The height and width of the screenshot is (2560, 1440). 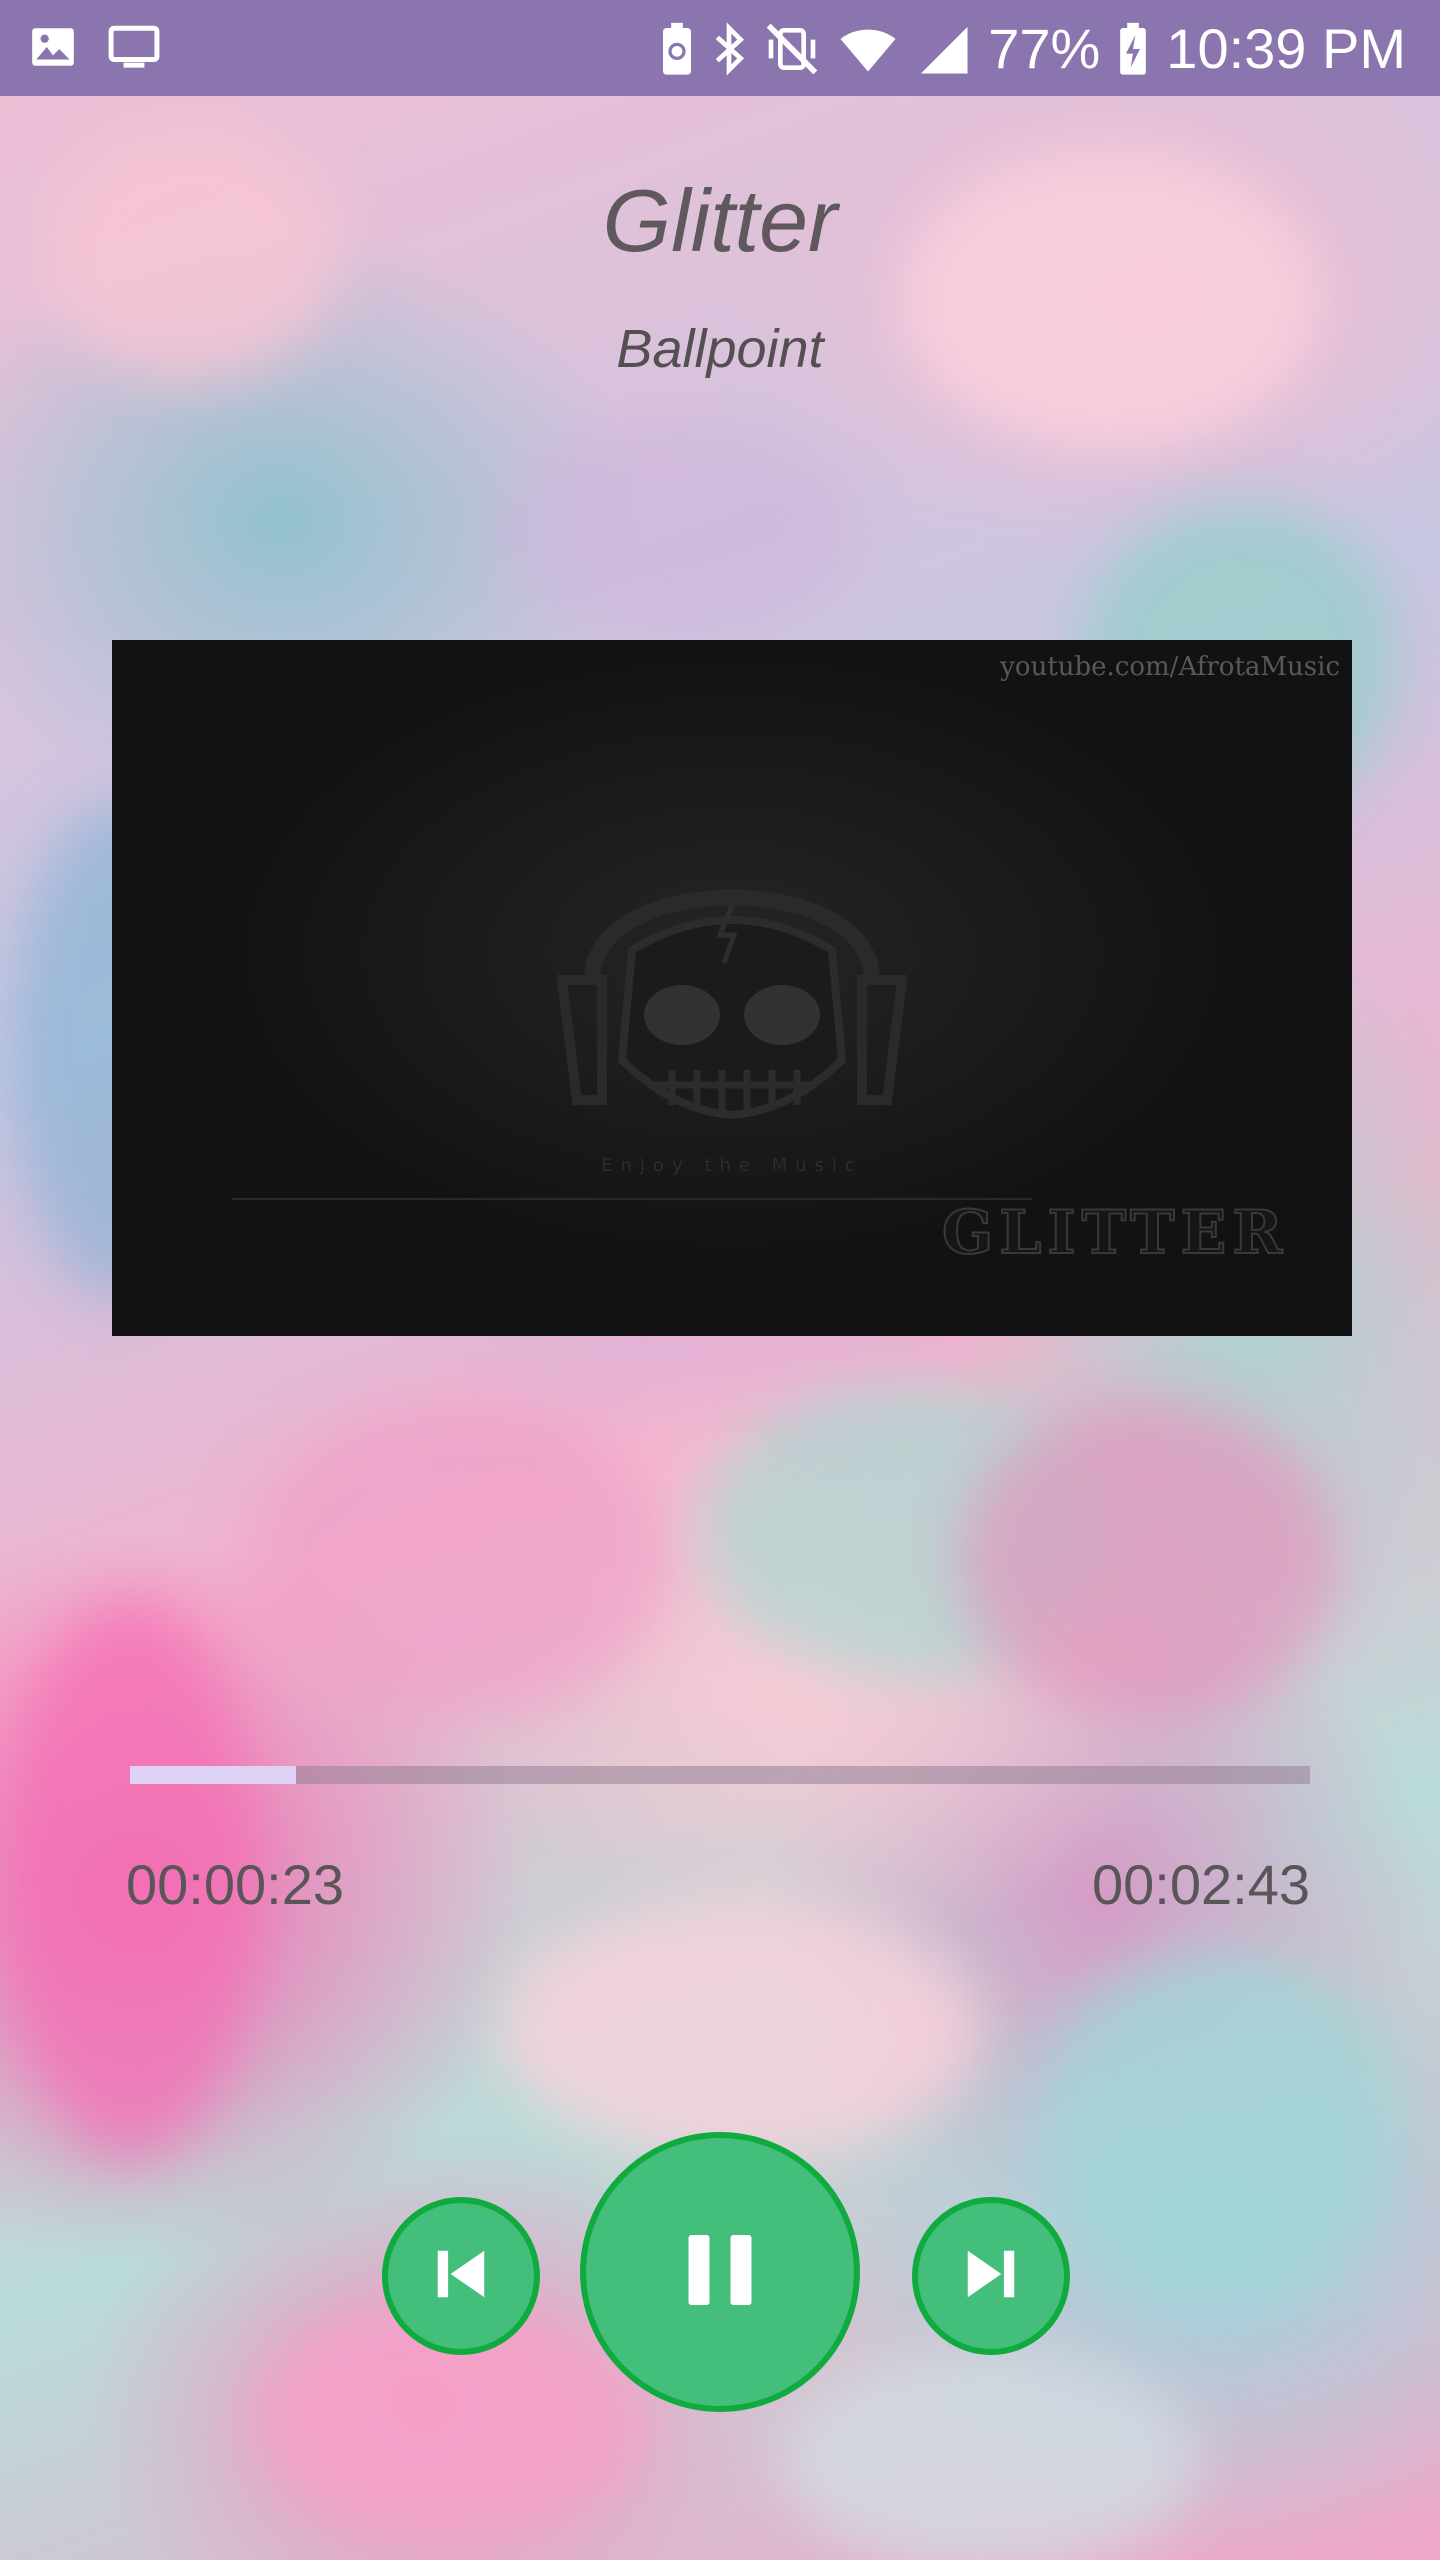 What do you see at coordinates (632, 1199) in the screenshot?
I see `album-art-divider` at bounding box center [632, 1199].